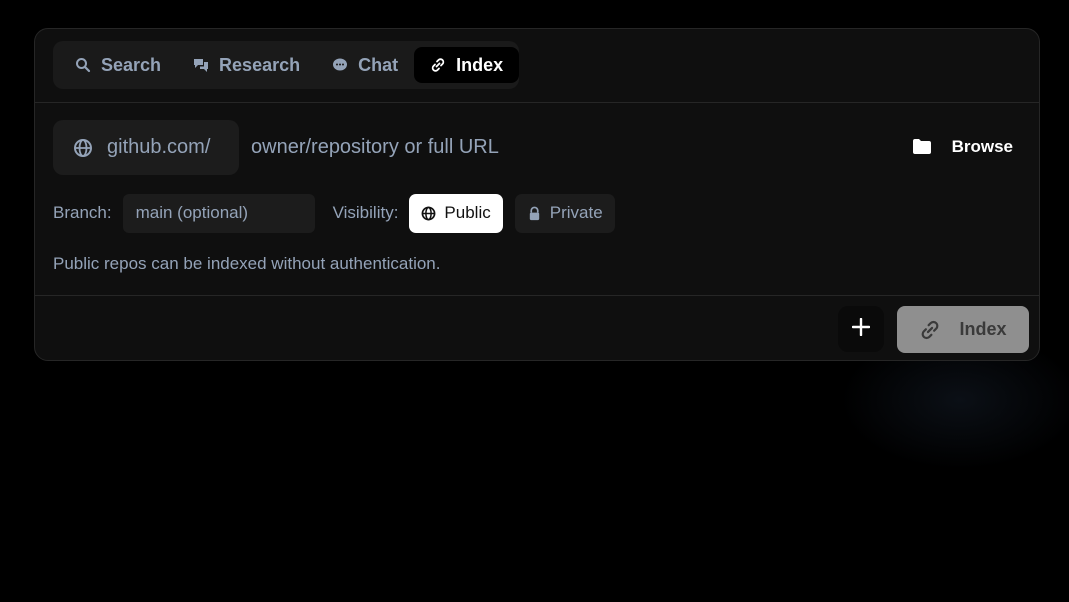  What do you see at coordinates (534, 213) in the screenshot?
I see `lock-icon` at bounding box center [534, 213].